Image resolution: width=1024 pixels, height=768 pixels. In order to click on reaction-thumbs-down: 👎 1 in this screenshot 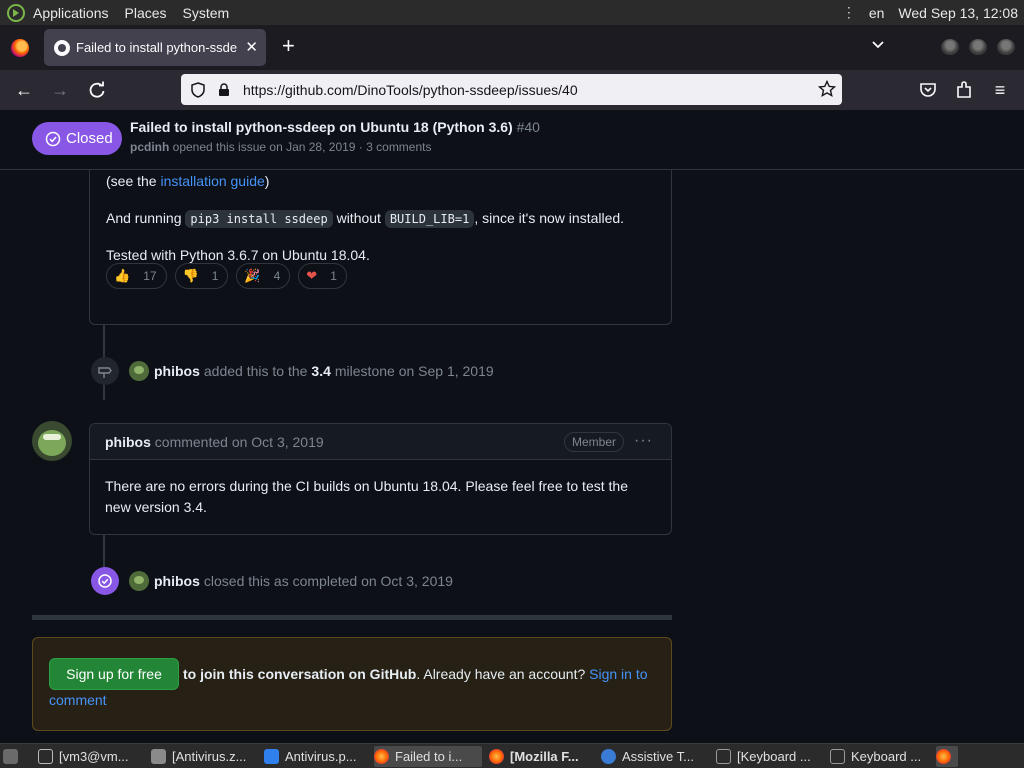, I will do `click(201, 276)`.